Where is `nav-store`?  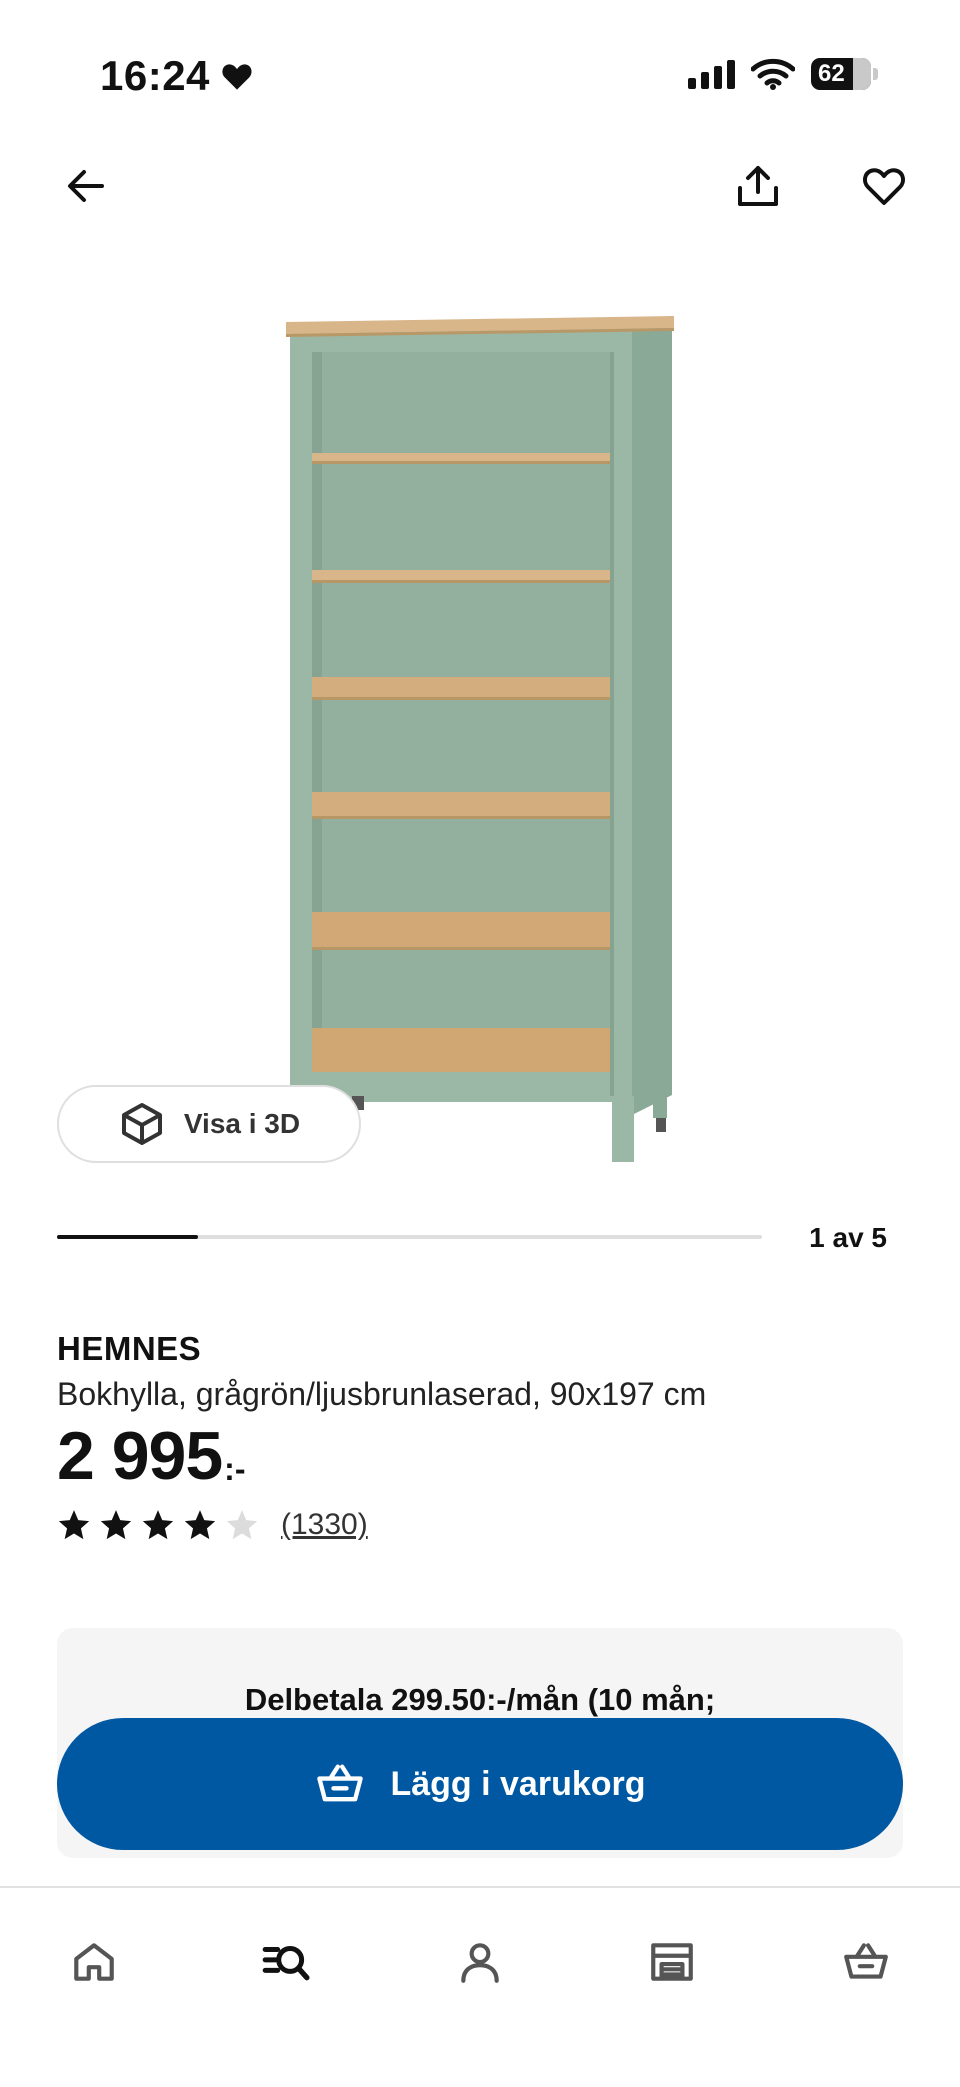
nav-store is located at coordinates (672, 1962).